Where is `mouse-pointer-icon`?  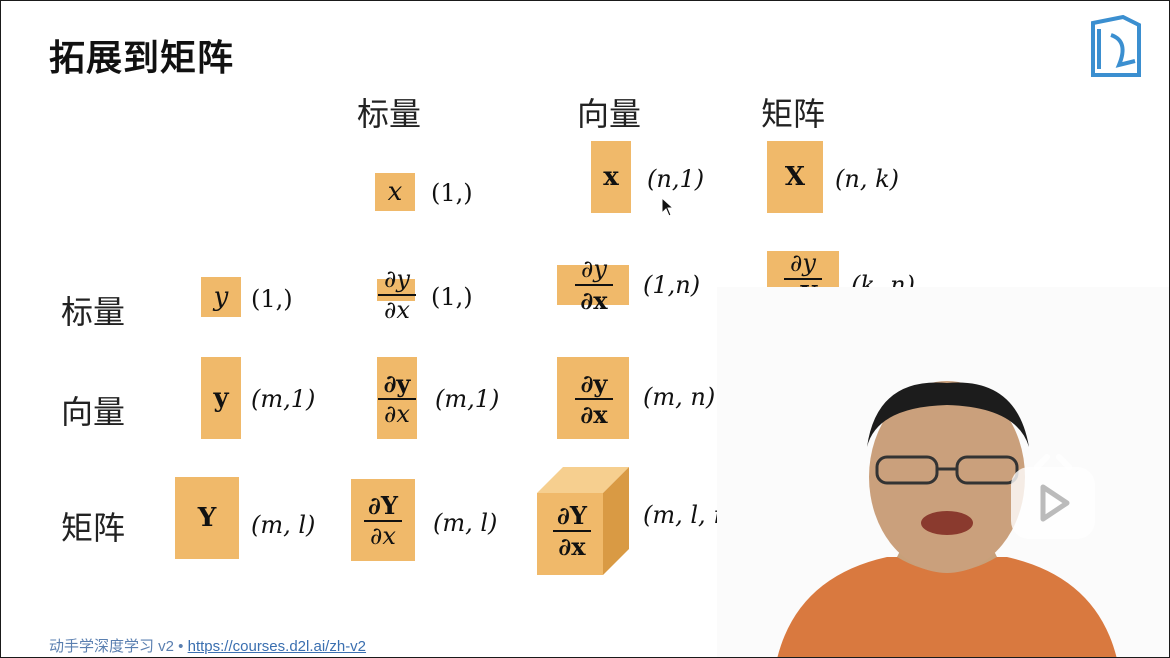 mouse-pointer-icon is located at coordinates (668, 207).